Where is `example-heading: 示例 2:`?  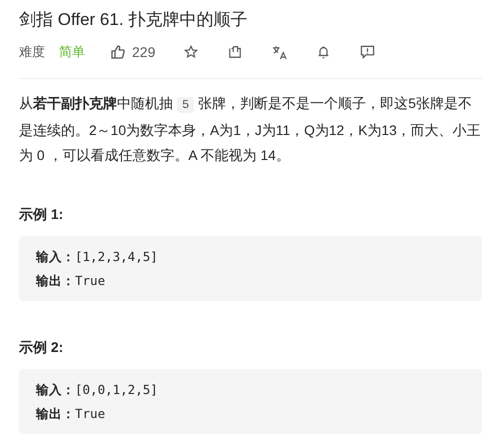
example-heading: 示例 2: is located at coordinates (41, 347).